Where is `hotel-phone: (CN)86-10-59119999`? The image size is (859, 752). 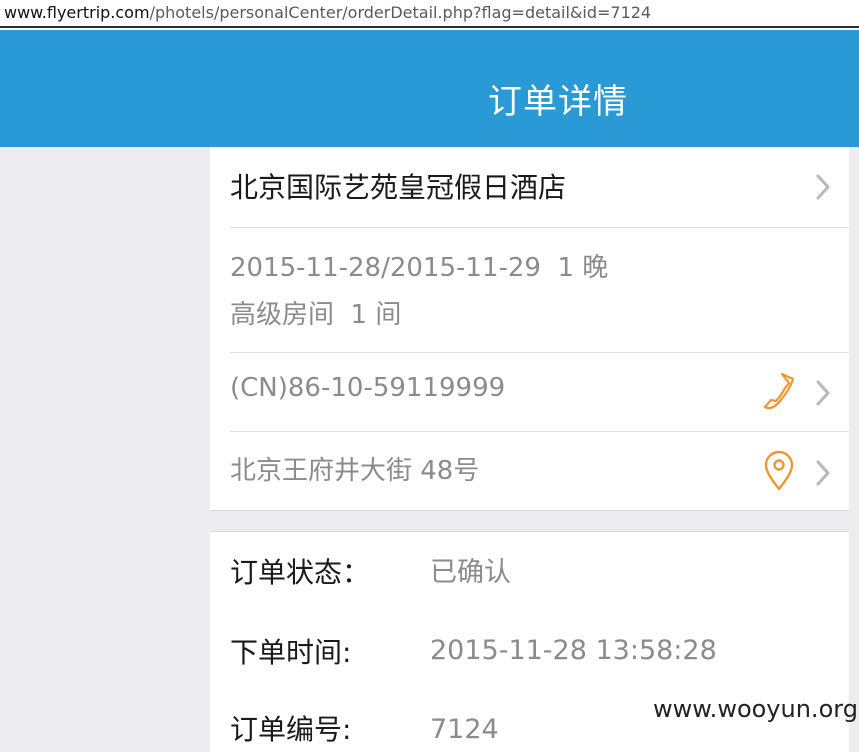
hotel-phone: (CN)86-10-59119999 is located at coordinates (368, 388).